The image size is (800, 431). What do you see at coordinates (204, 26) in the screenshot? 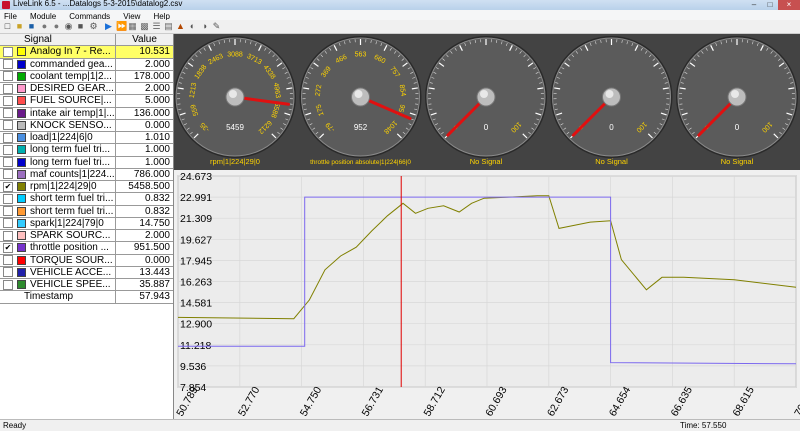
I see `dial-icon: ◑` at bounding box center [204, 26].